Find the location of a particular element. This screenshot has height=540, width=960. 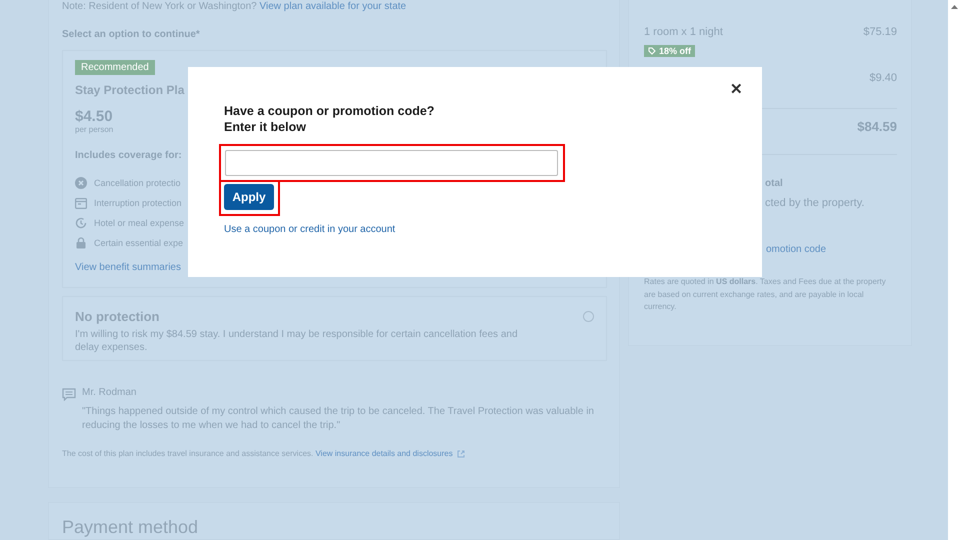

line-label: 1 room x 1 night is located at coordinates (683, 32).